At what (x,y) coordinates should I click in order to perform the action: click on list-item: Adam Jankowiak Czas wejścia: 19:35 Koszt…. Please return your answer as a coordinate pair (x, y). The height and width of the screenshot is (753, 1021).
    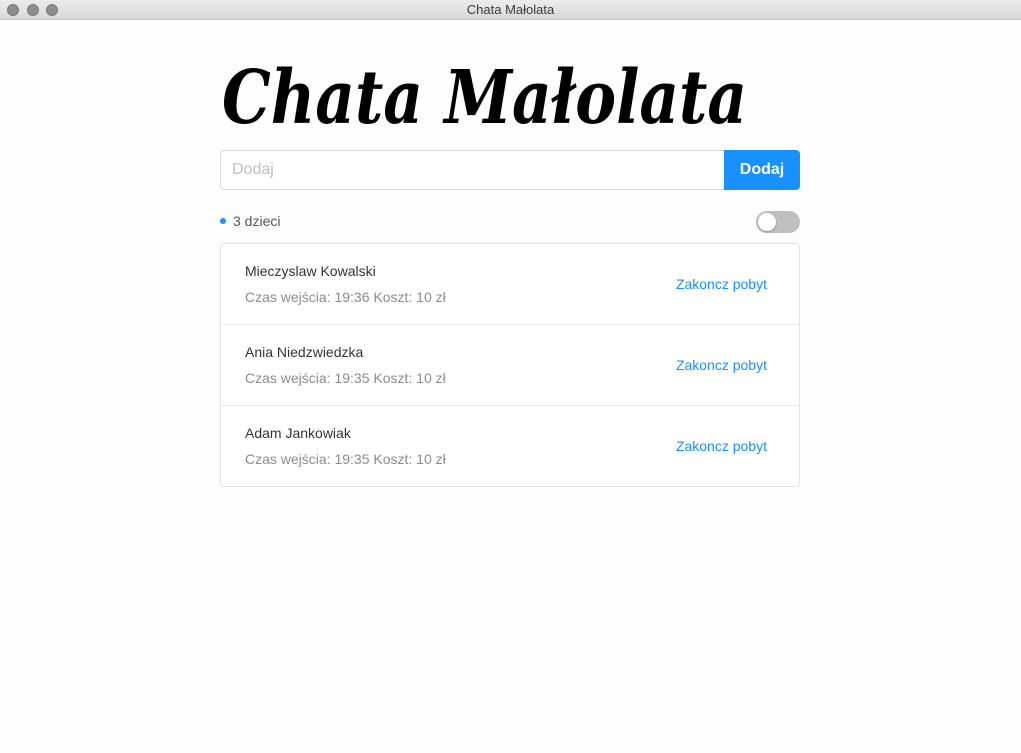
    Looking at the image, I should click on (510, 446).